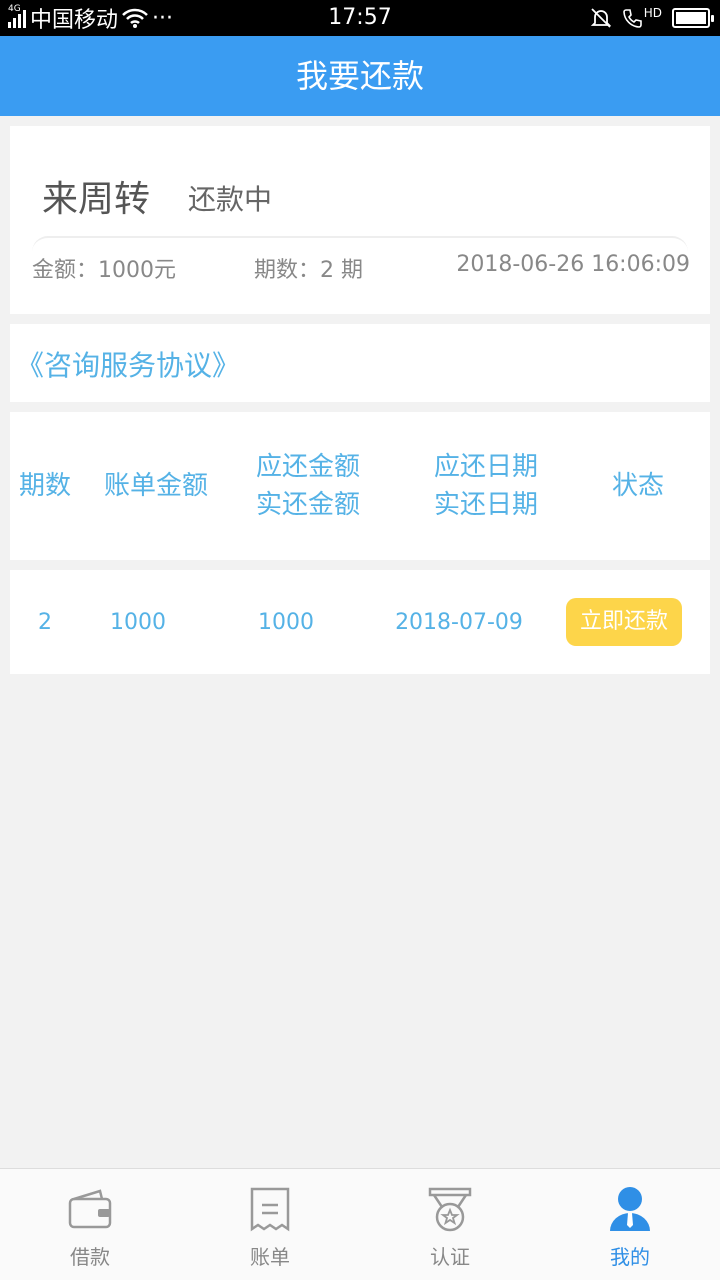  Describe the element at coordinates (308, 270) in the screenshot. I see `loan-periods: 期数：2 期` at that location.